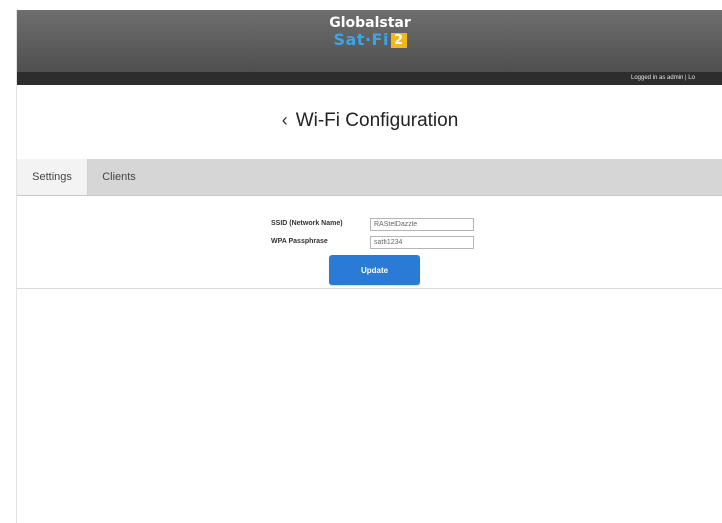  What do you see at coordinates (52, 177) in the screenshot?
I see `tab-settings: Settings` at bounding box center [52, 177].